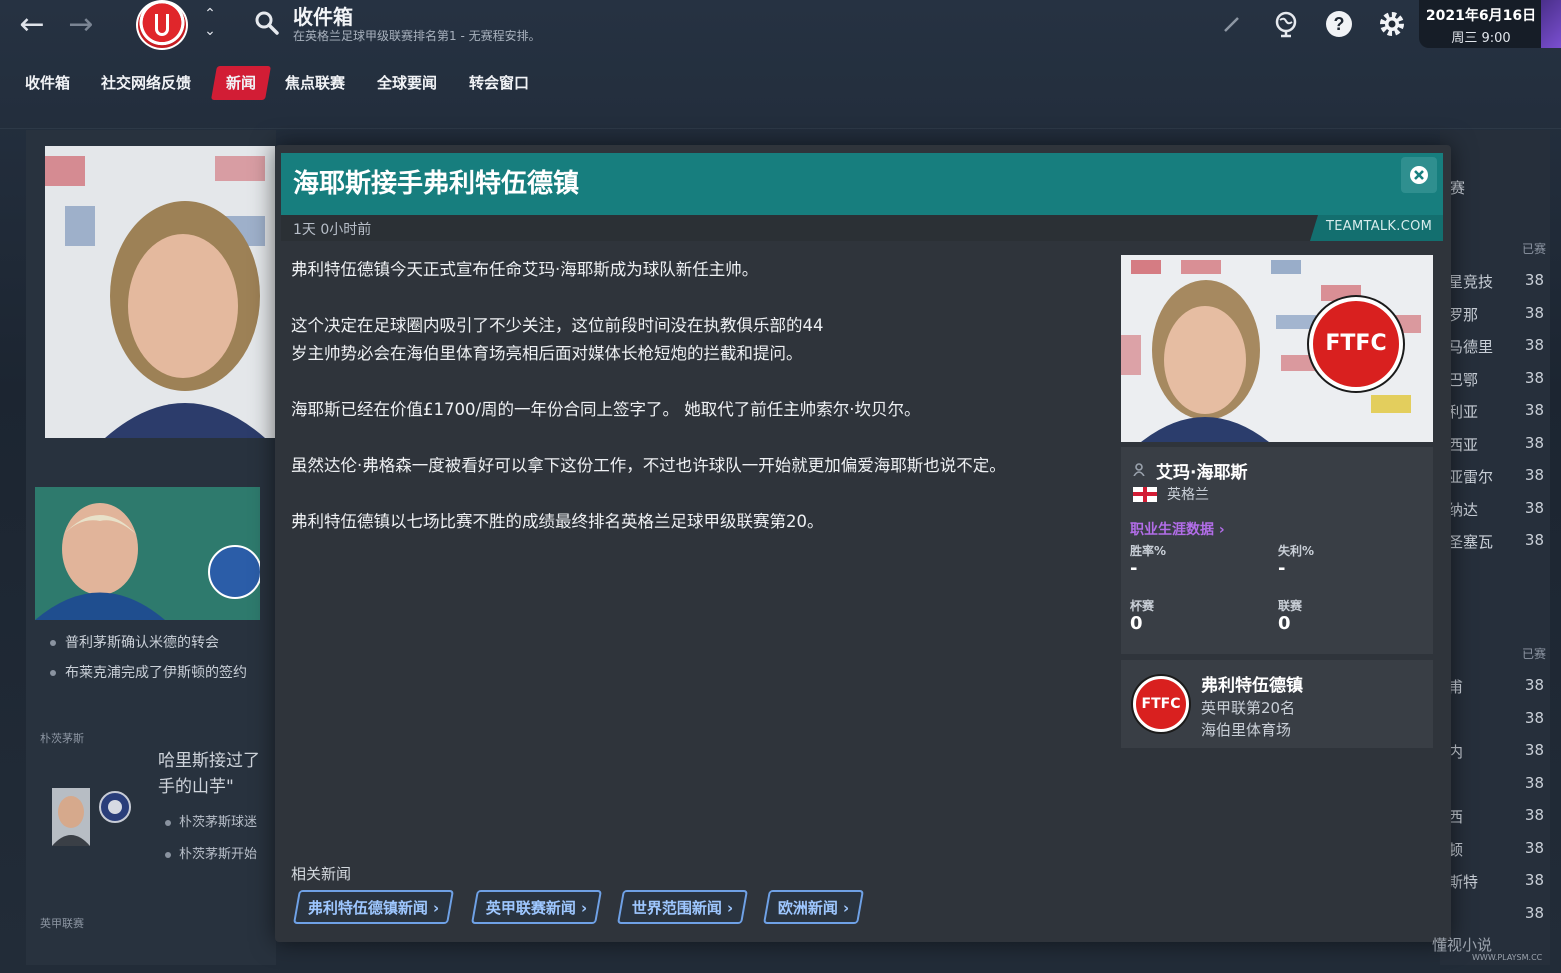  I want to click on table-row: 巴鄂 38, so click(1503, 379).